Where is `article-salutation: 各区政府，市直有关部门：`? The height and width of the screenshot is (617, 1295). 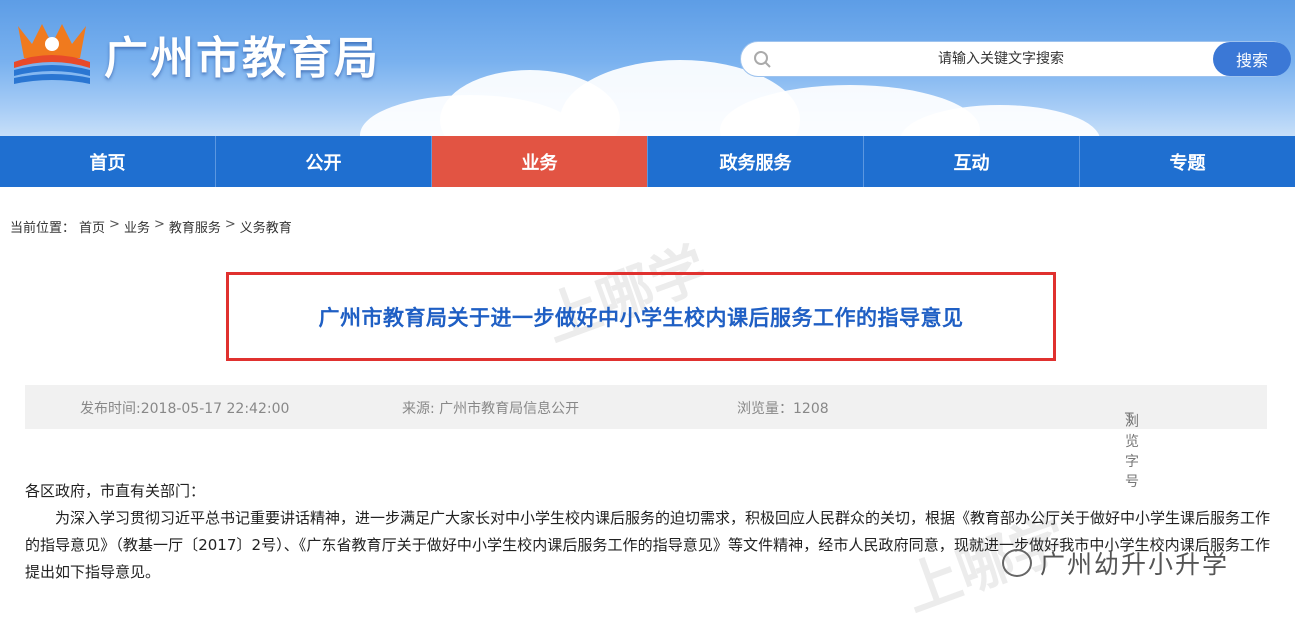 article-salutation: 各区政府，市直有关部门： is located at coordinates (115, 491).